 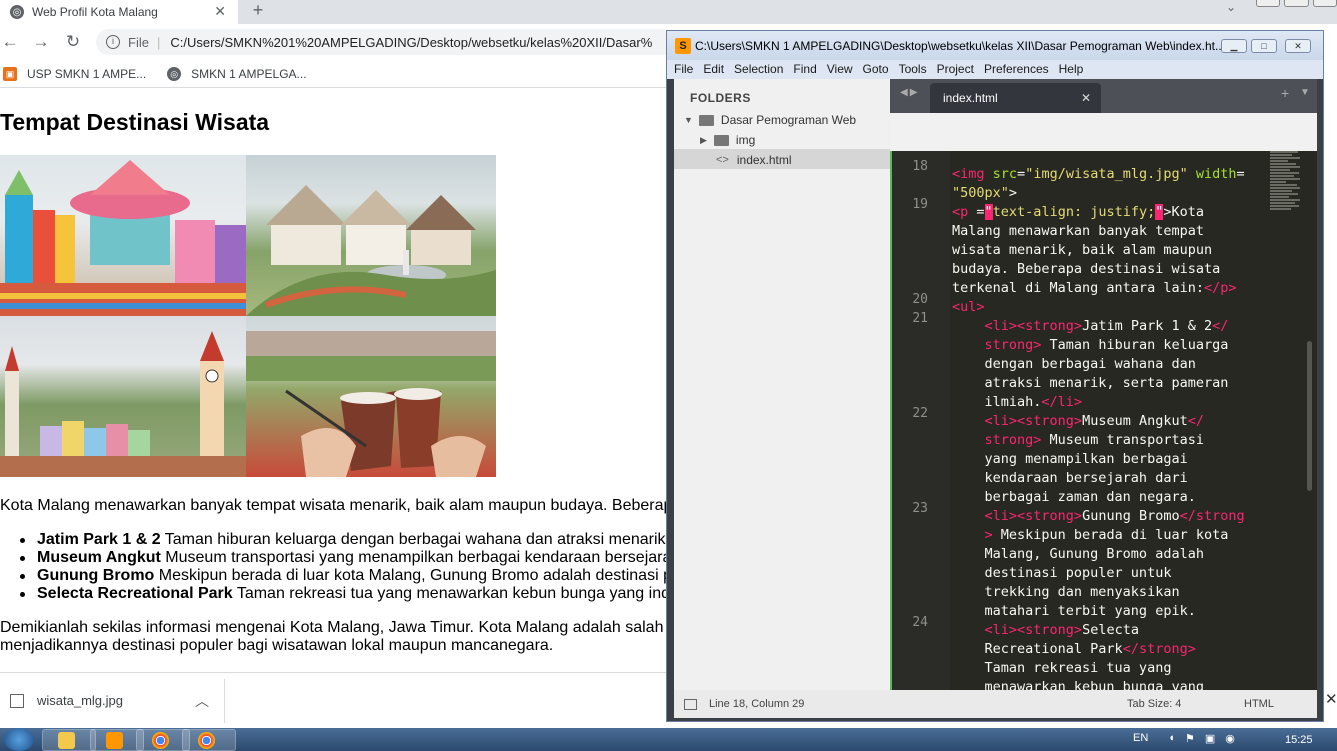 I want to click on page-heading: Tempat Destinasi Wisata, so click(x=135, y=122).